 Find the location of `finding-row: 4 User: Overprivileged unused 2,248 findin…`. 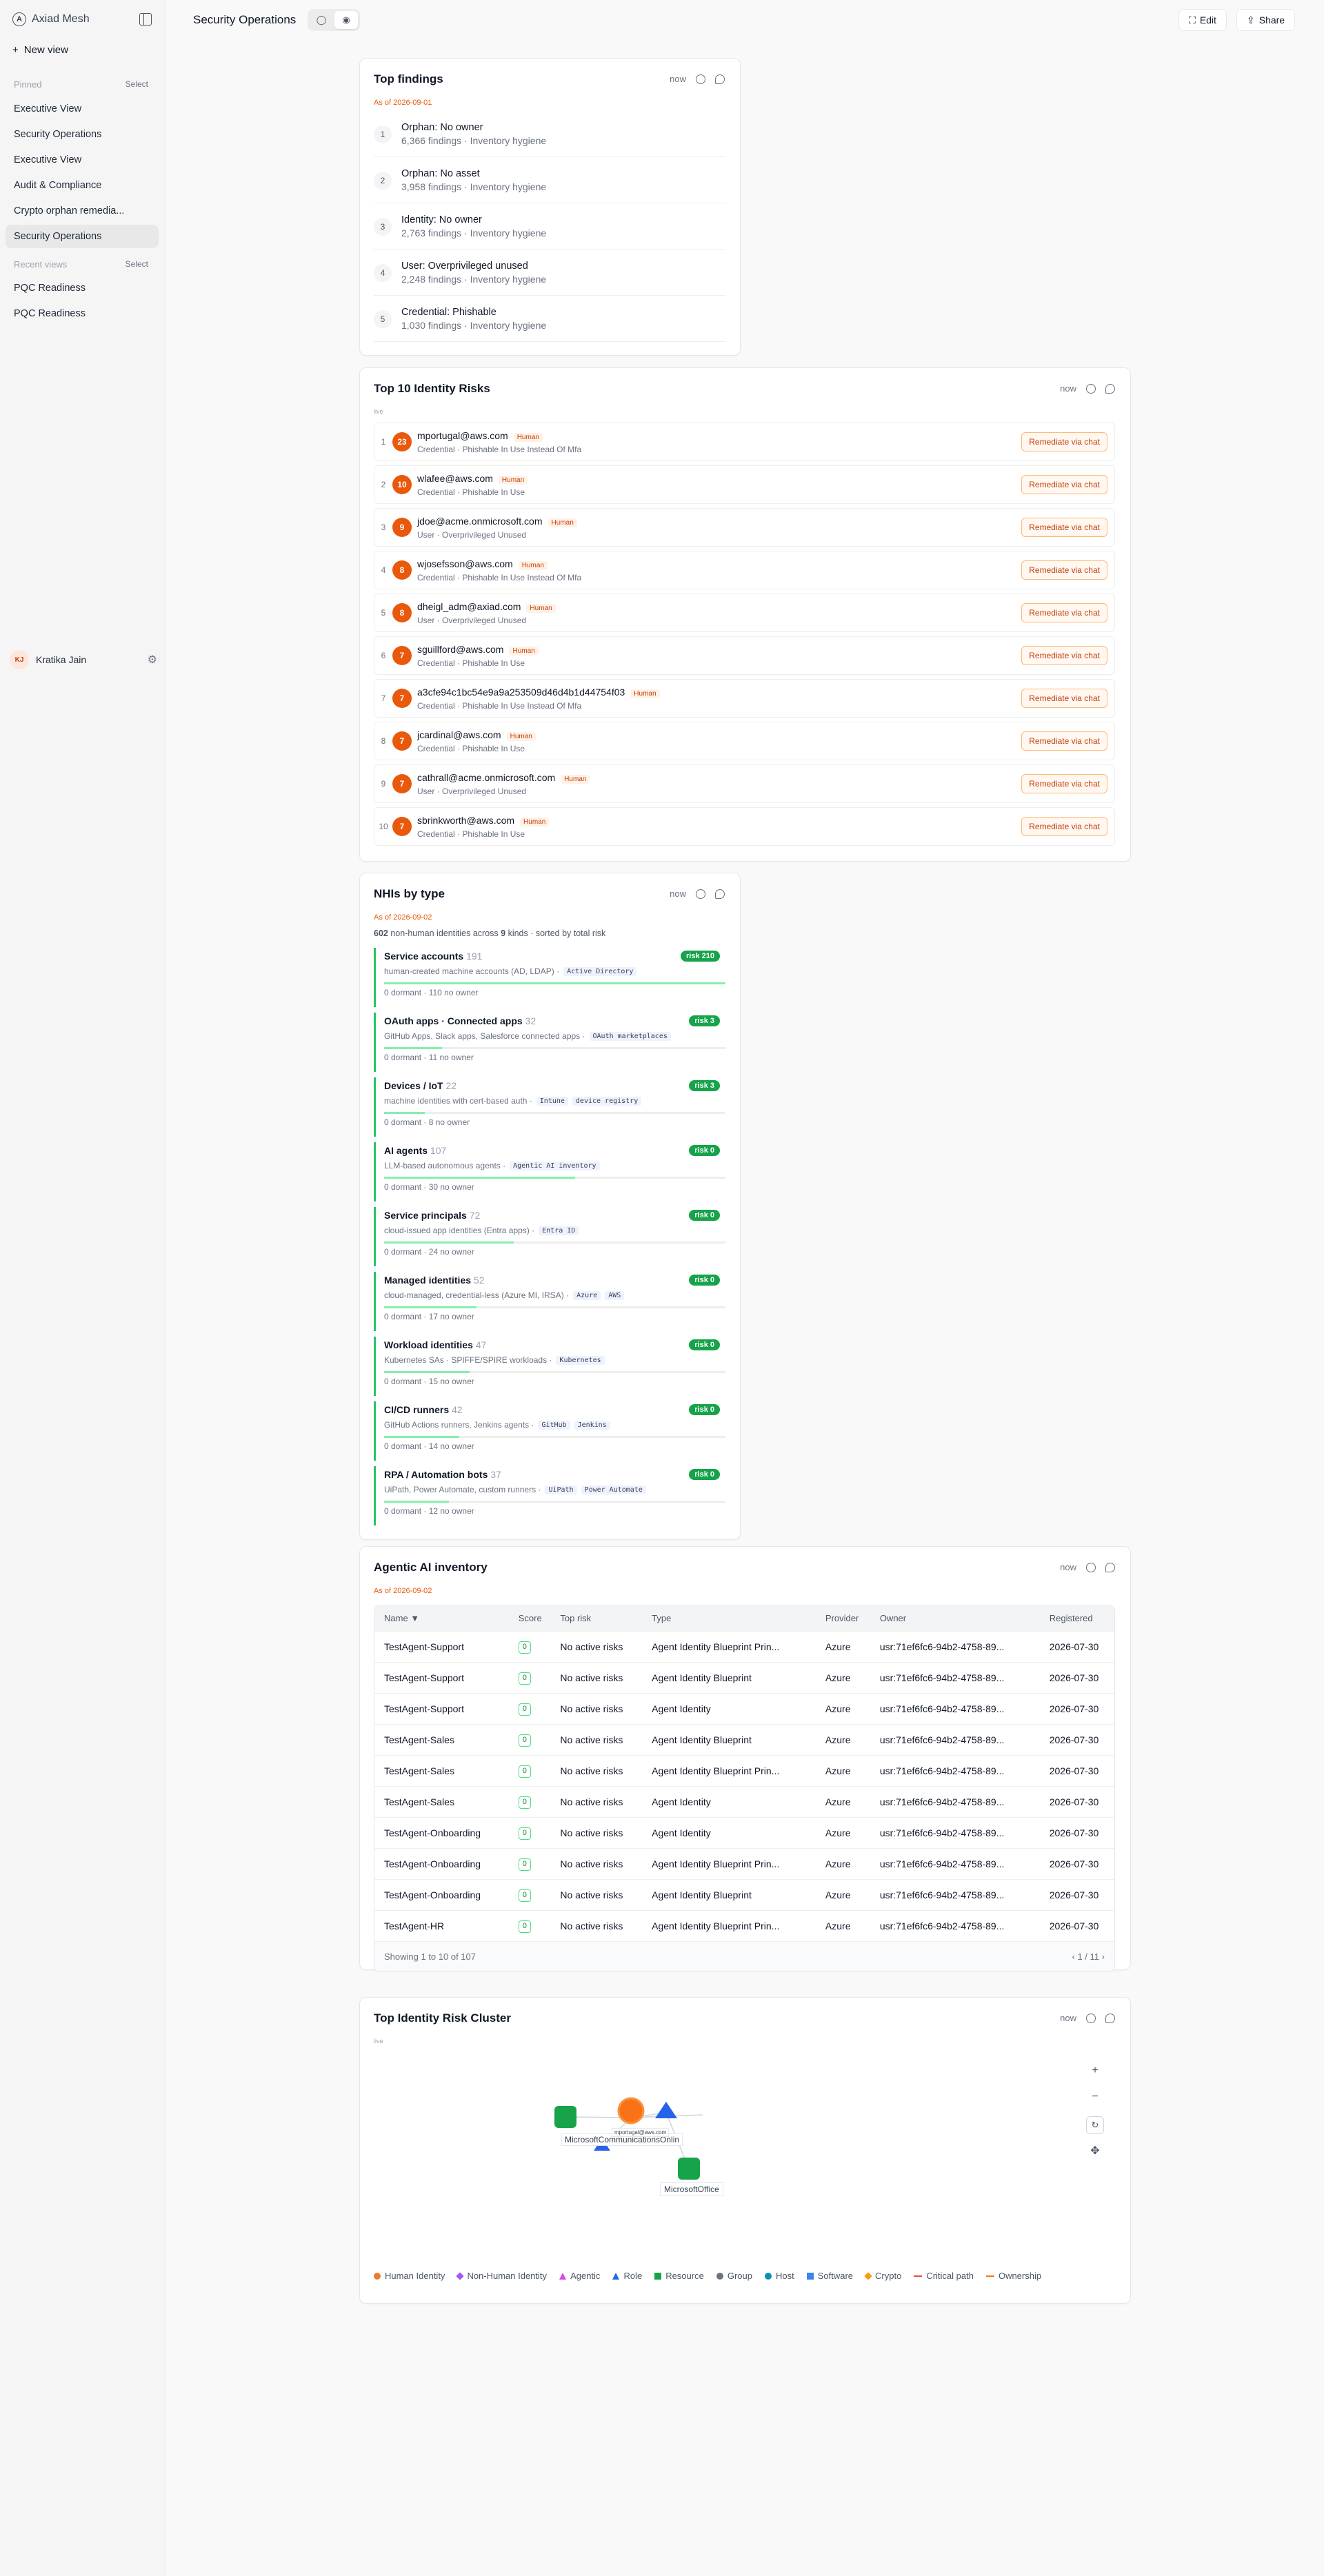

finding-row: 4 User: Overprivileged unused 2,248 findin… is located at coordinates (549, 273).